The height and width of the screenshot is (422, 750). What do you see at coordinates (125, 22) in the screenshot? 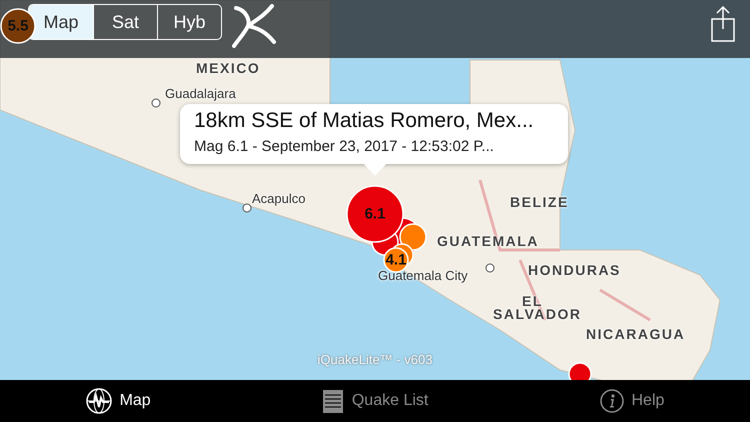
I see `segment-button: Sat` at bounding box center [125, 22].